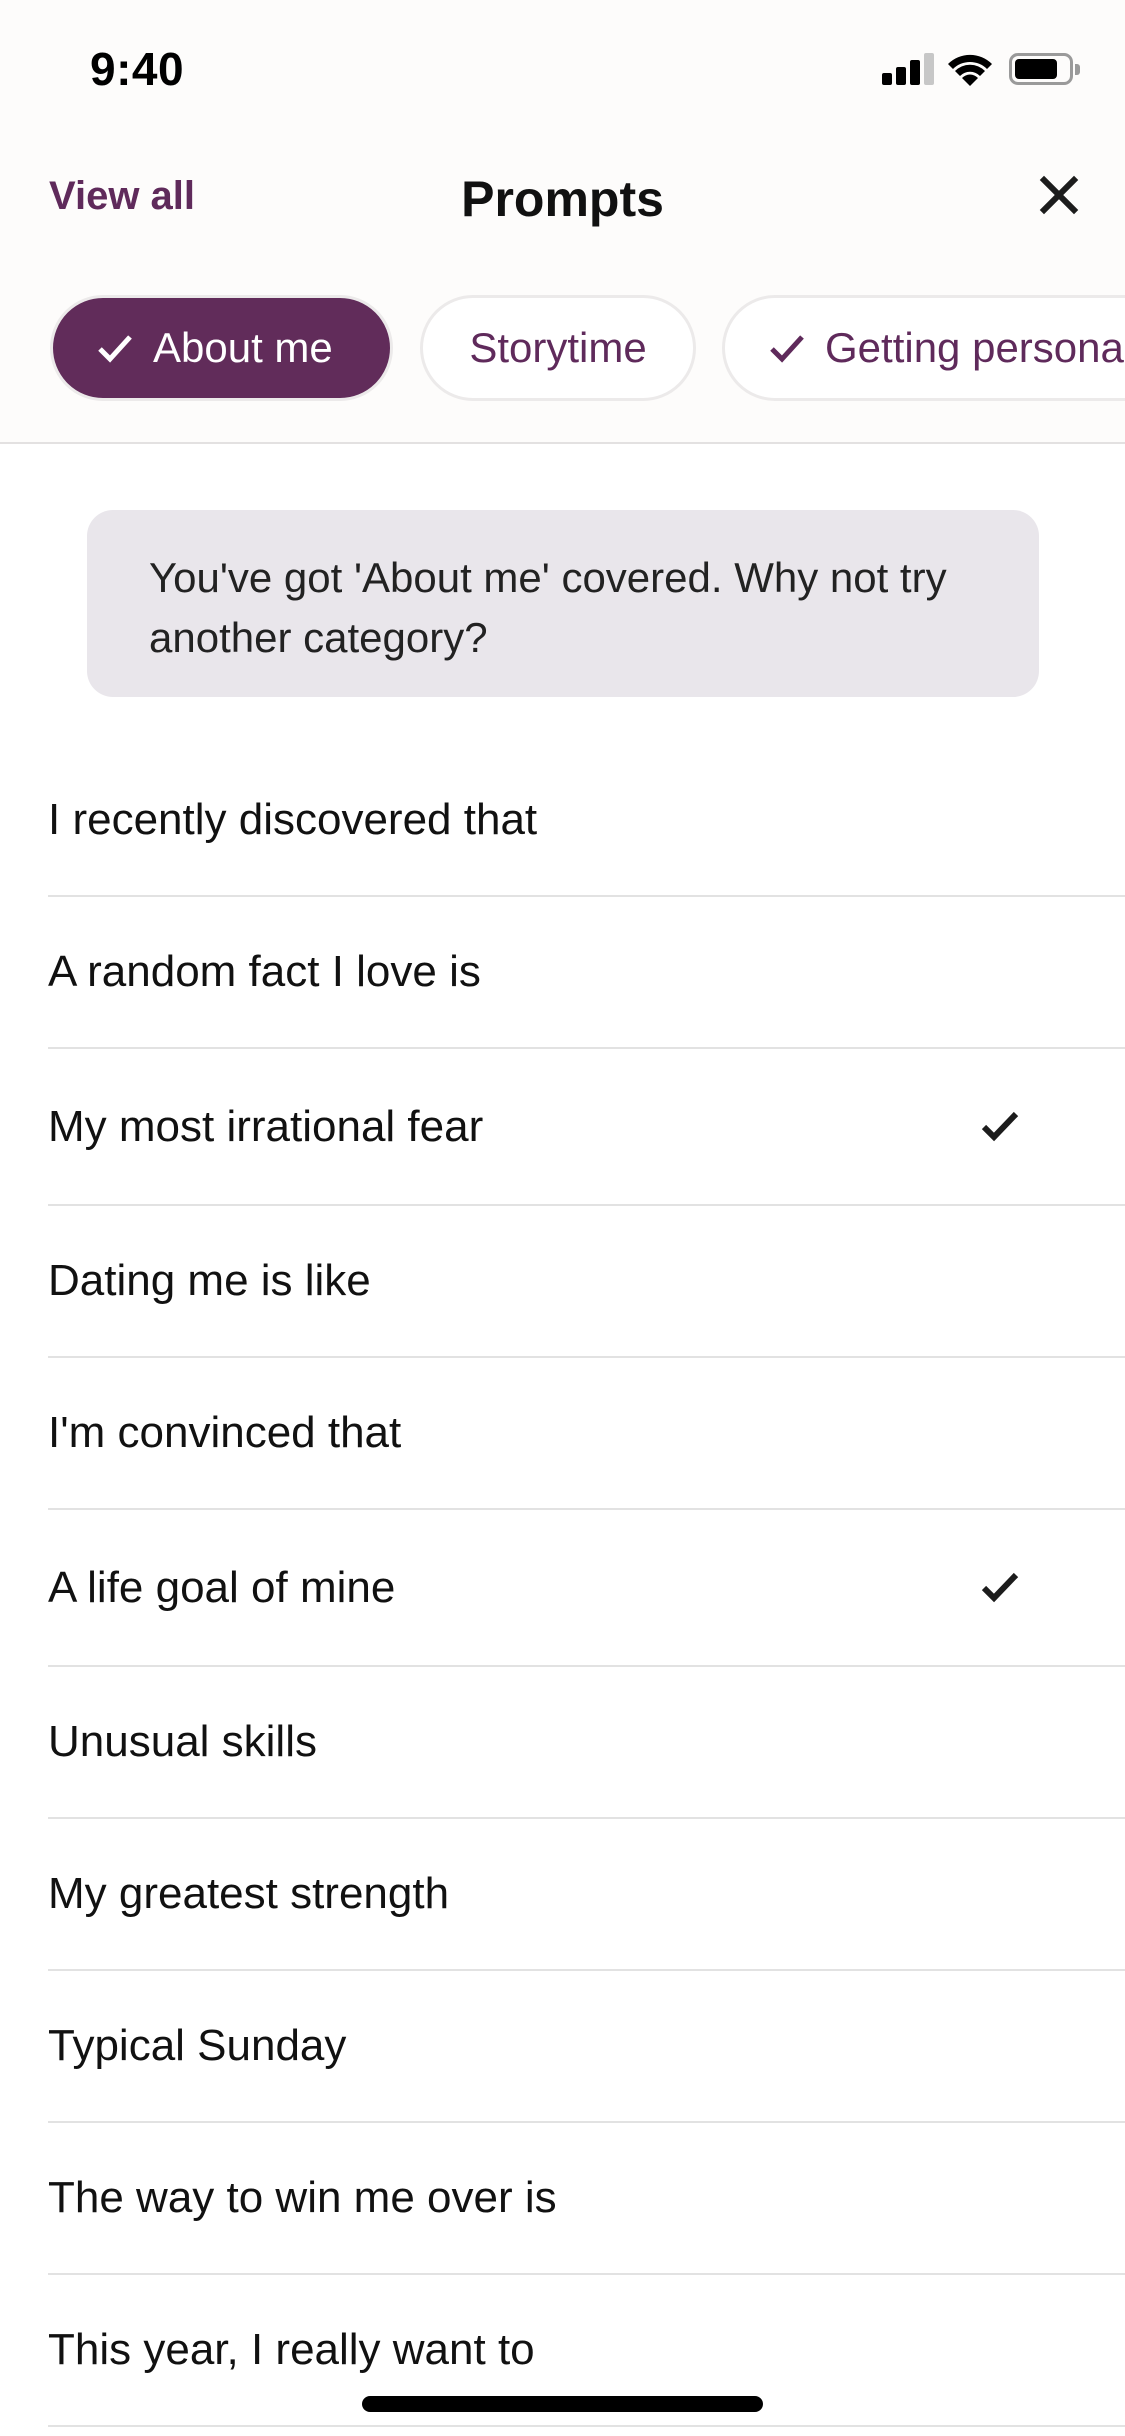 The image size is (1125, 2436). I want to click on cellular-signal-icon, so click(909, 69).